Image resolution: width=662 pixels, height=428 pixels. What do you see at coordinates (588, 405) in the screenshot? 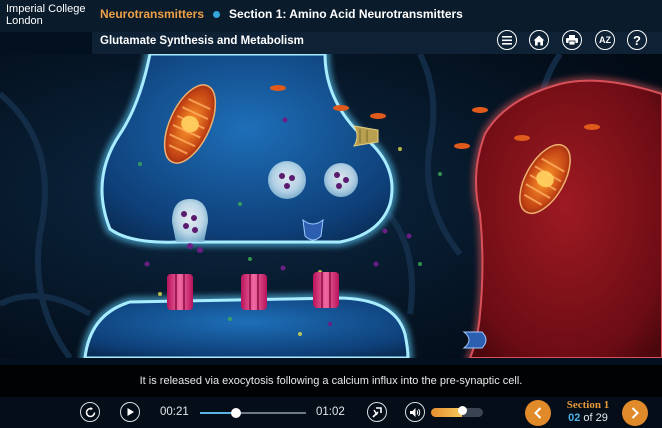
I see `section-label: Section 1` at bounding box center [588, 405].